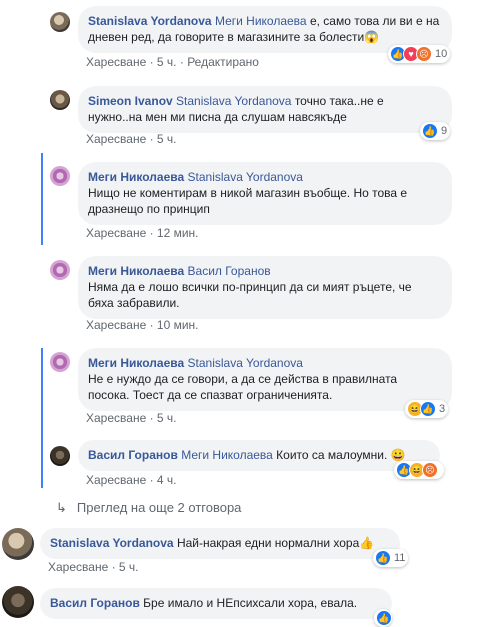  What do you see at coordinates (178, 325) in the screenshot?
I see `timestamp: 10 мин.` at bounding box center [178, 325].